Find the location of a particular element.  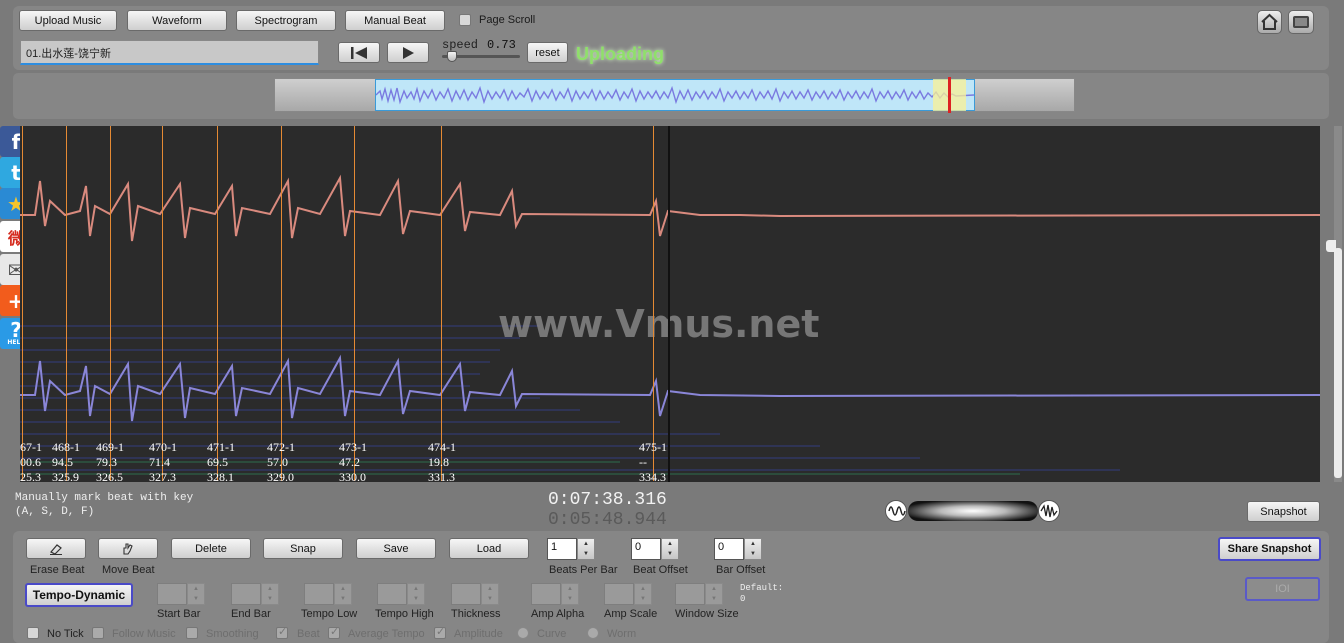

beat-offset-label: Beat Offset is located at coordinates (660, 570).